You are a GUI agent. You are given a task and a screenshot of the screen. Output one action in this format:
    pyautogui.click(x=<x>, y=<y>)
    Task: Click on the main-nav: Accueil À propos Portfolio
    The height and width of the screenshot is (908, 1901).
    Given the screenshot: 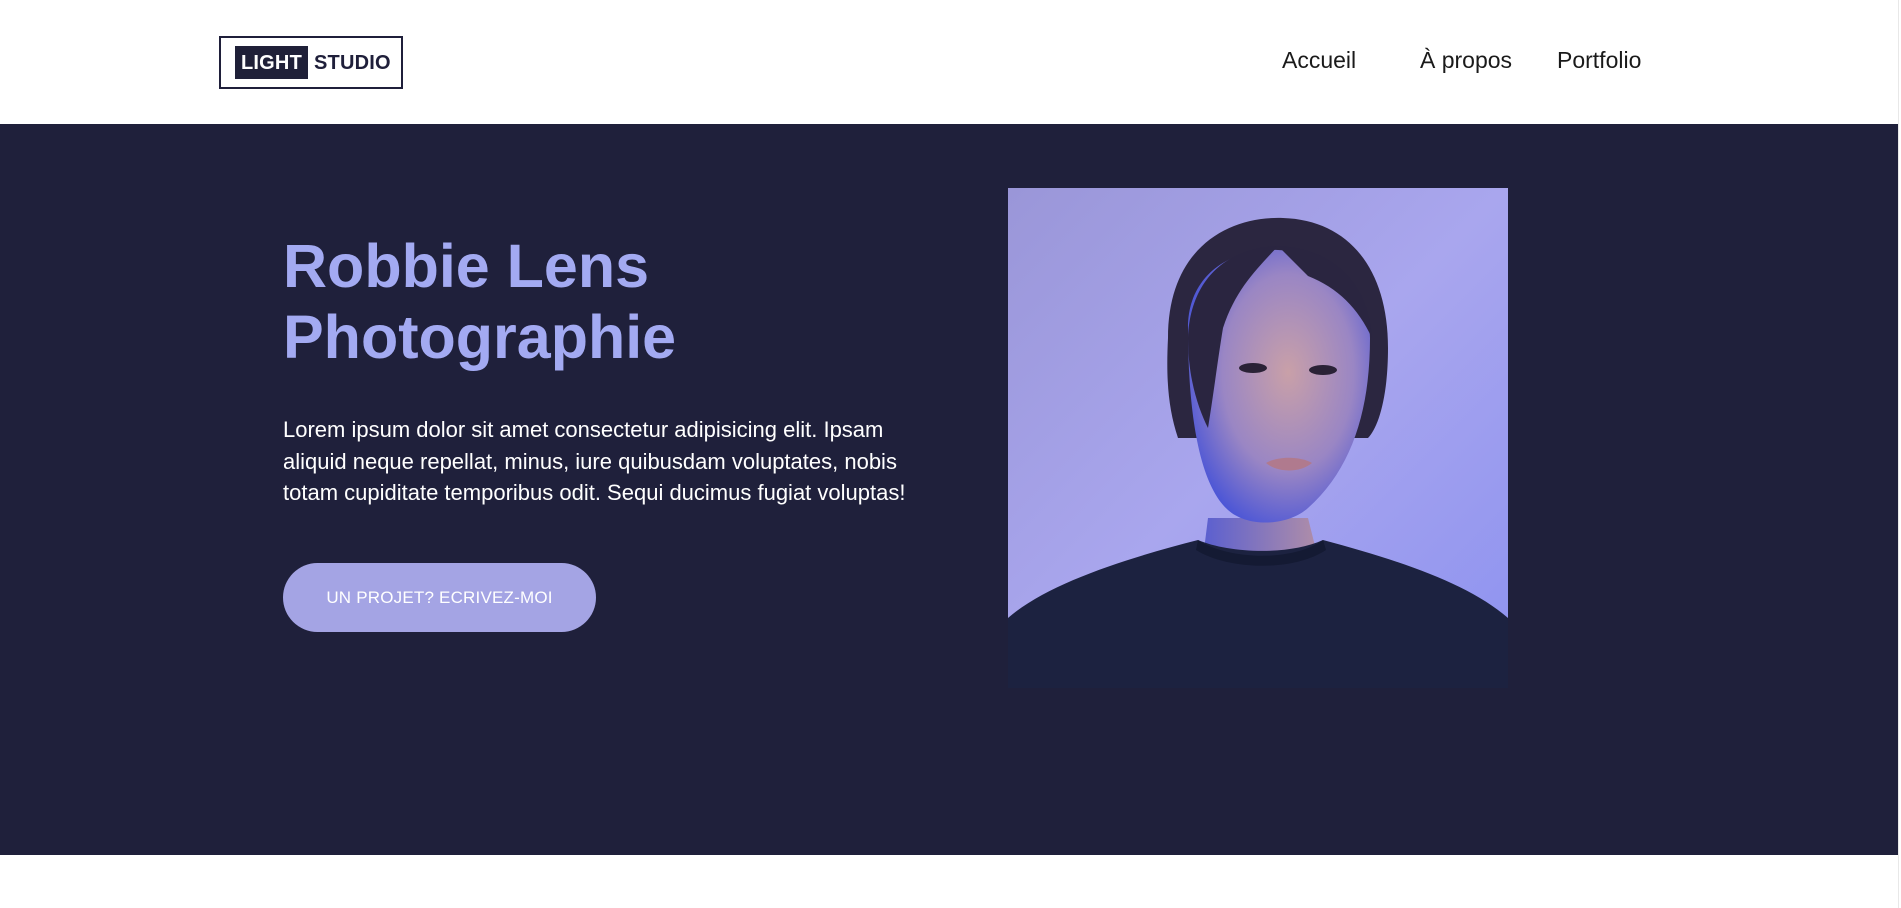 What is the action you would take?
    pyautogui.click(x=949, y=61)
    